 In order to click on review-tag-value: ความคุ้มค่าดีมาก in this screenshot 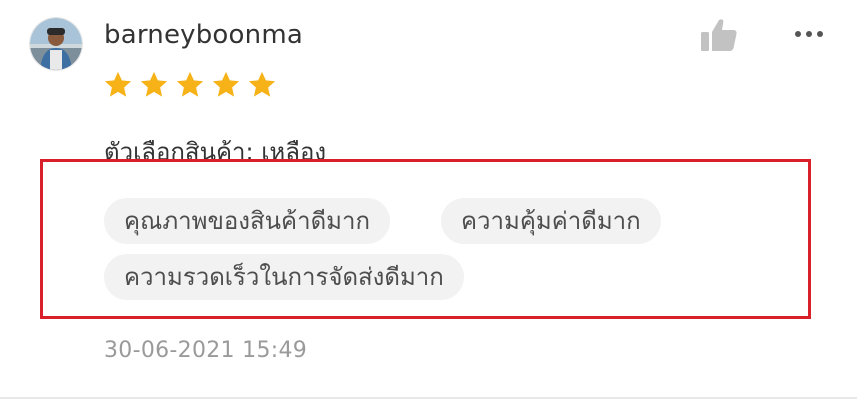, I will do `click(551, 221)`.